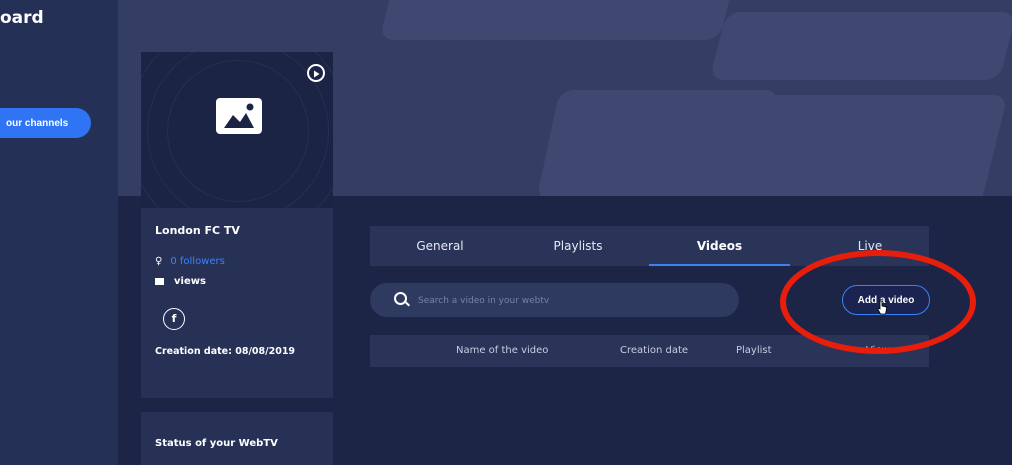 The height and width of the screenshot is (465, 1023). I want to click on channel-thumbnail, so click(237, 130).